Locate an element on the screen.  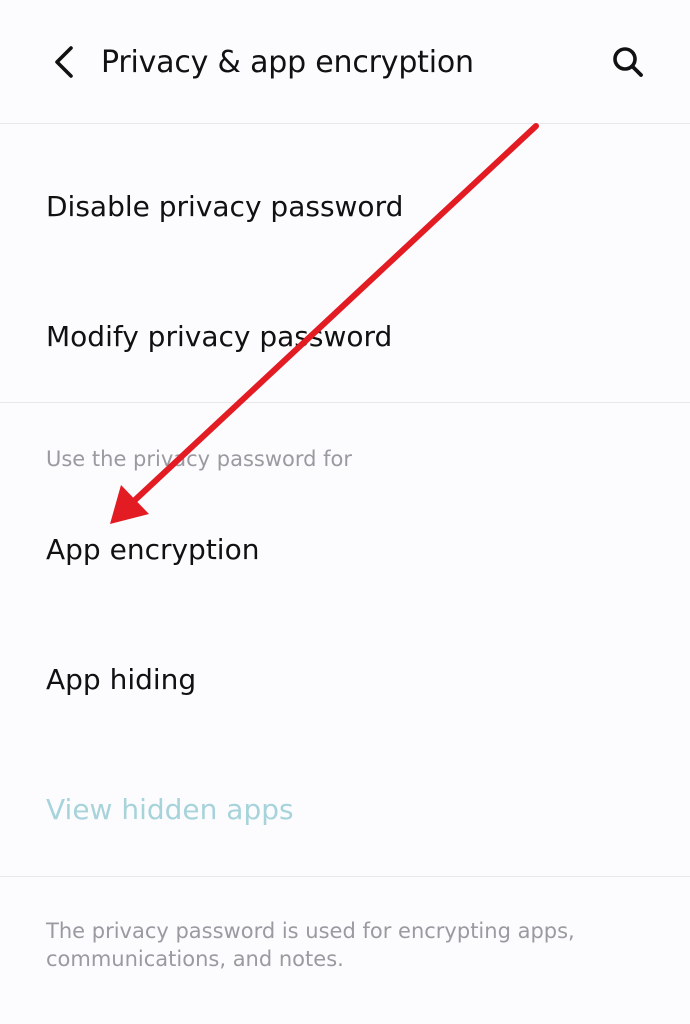
view-hidden-apps-item: View hidden apps is located at coordinates (345, 810).